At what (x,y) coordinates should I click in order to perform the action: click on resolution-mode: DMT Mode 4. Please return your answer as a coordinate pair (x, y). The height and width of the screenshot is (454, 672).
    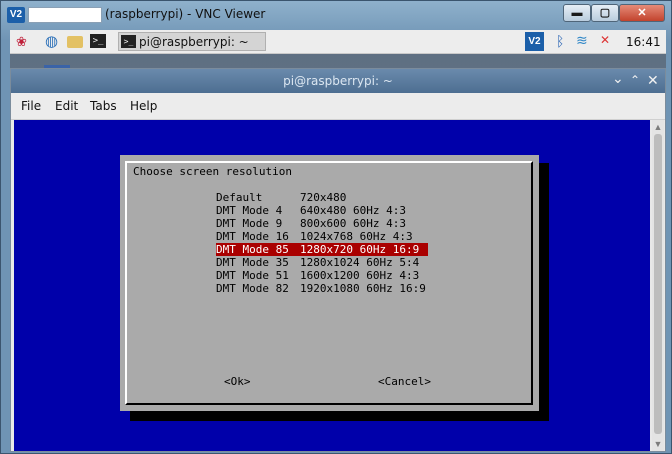
    Looking at the image, I should click on (249, 210).